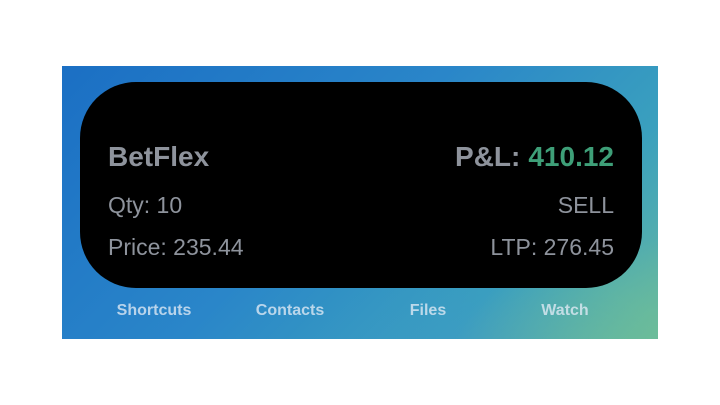 The width and height of the screenshot is (720, 405). What do you see at coordinates (176, 247) in the screenshot?
I see `price-text: Price: 235.44` at bounding box center [176, 247].